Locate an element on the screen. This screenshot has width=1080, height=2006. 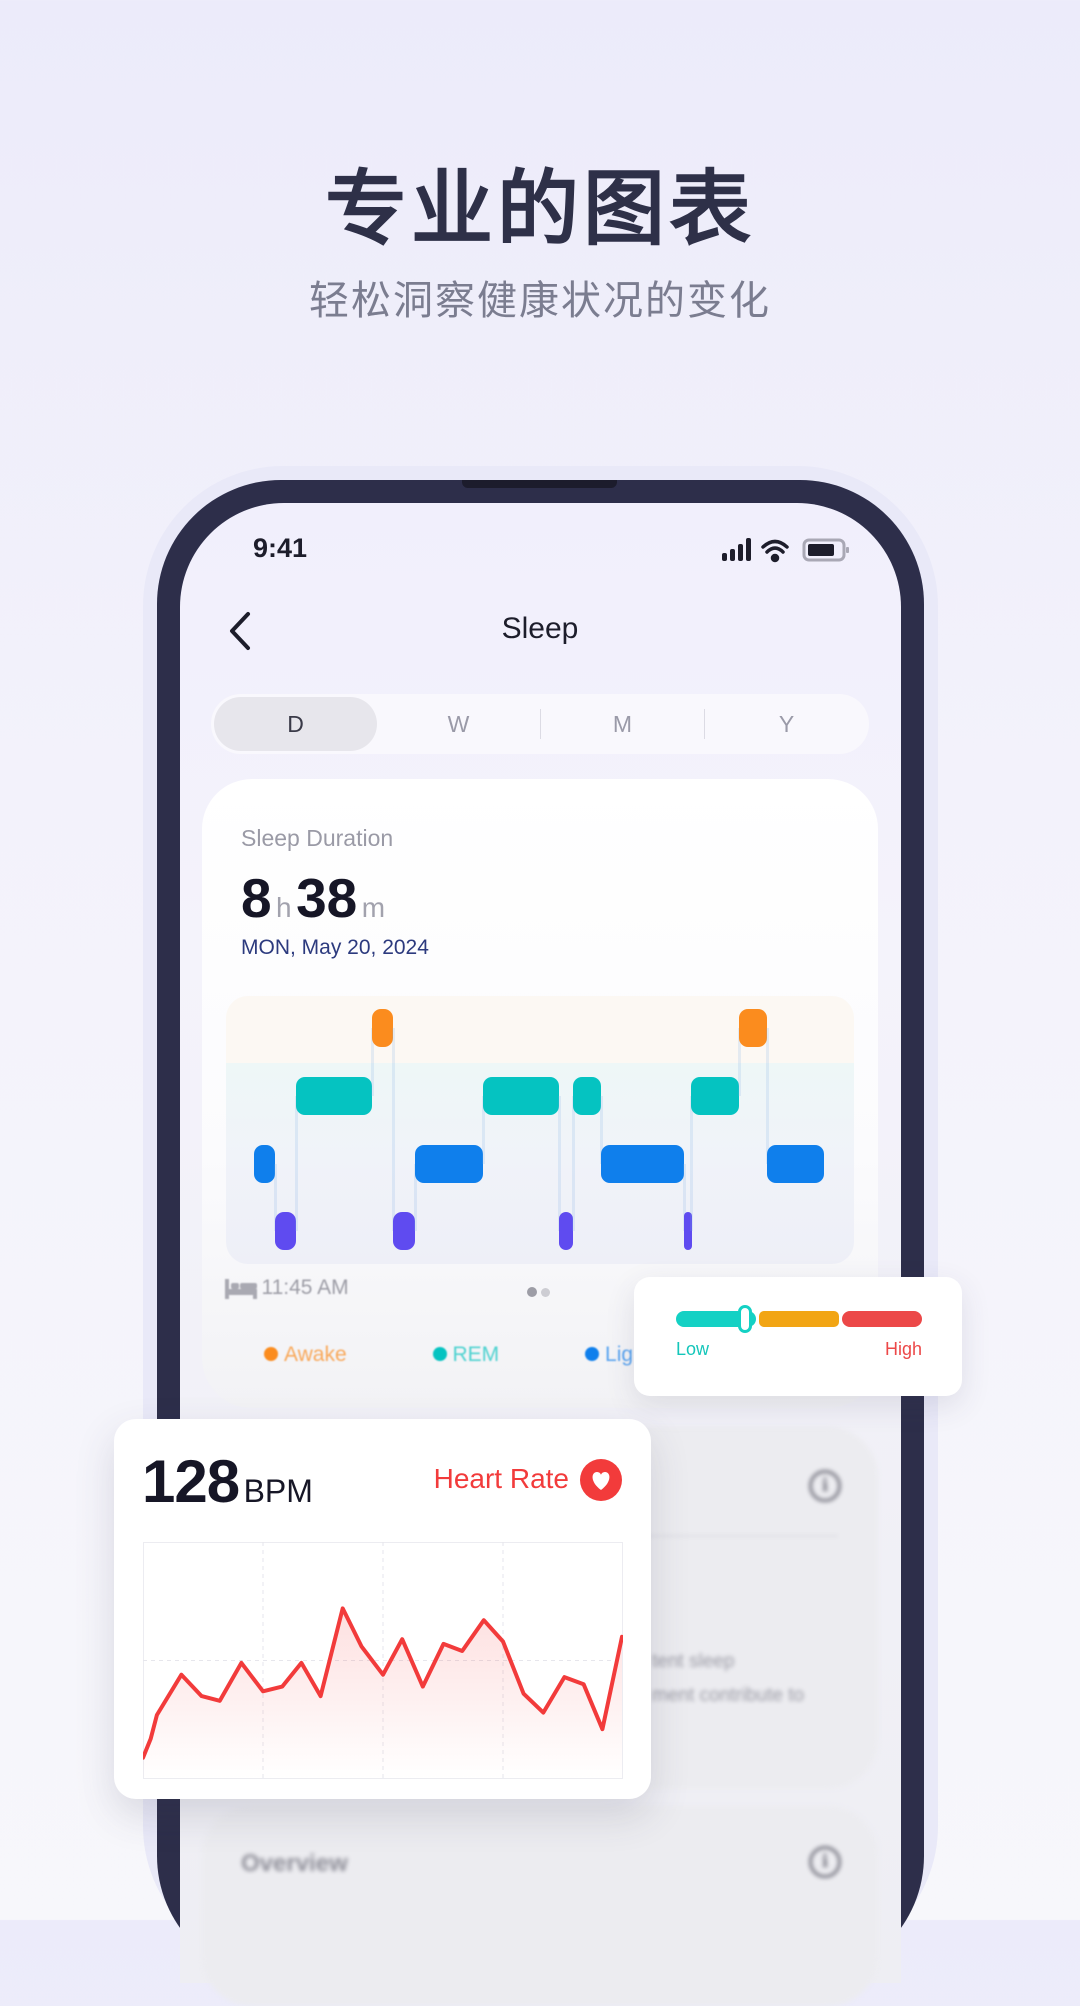
phone-notch is located at coordinates (539, 484).